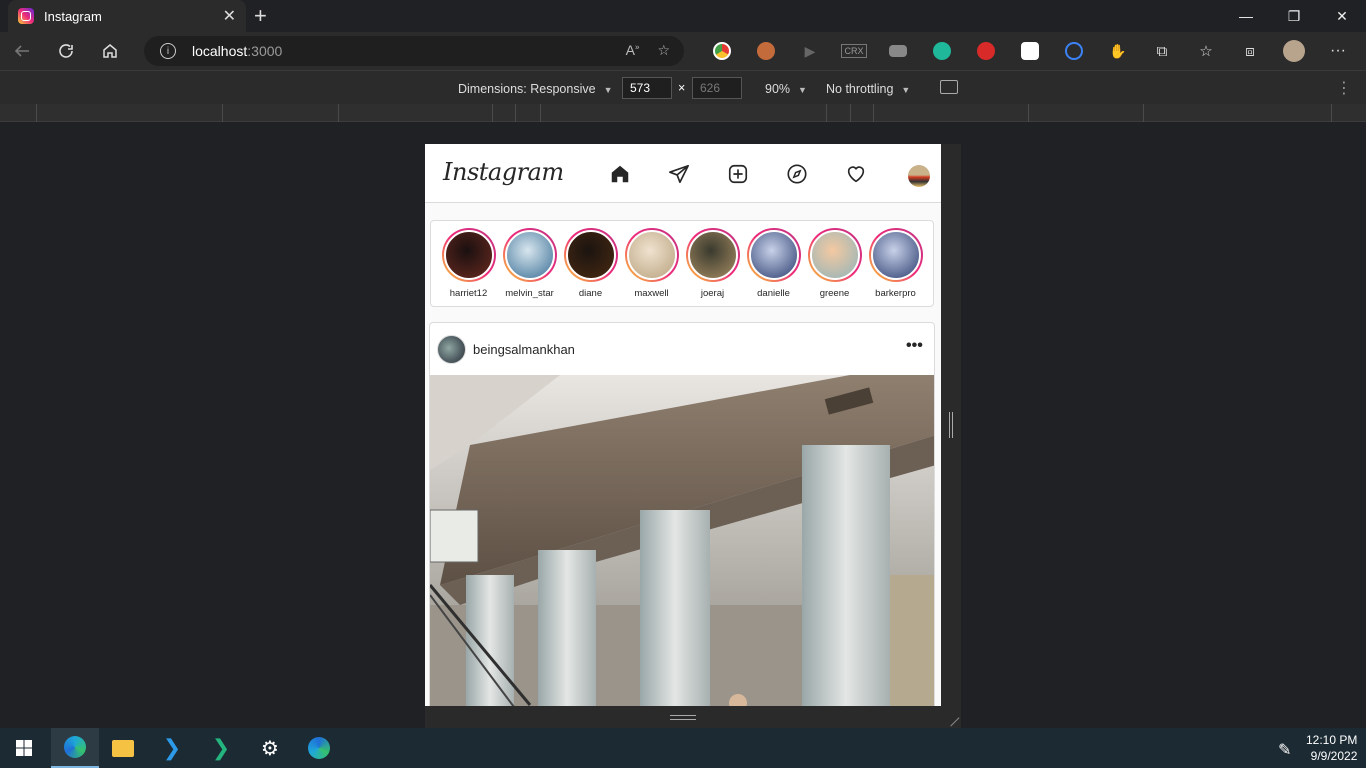 The height and width of the screenshot is (768, 1366). I want to click on cookie-extension-icon, so click(766, 51).